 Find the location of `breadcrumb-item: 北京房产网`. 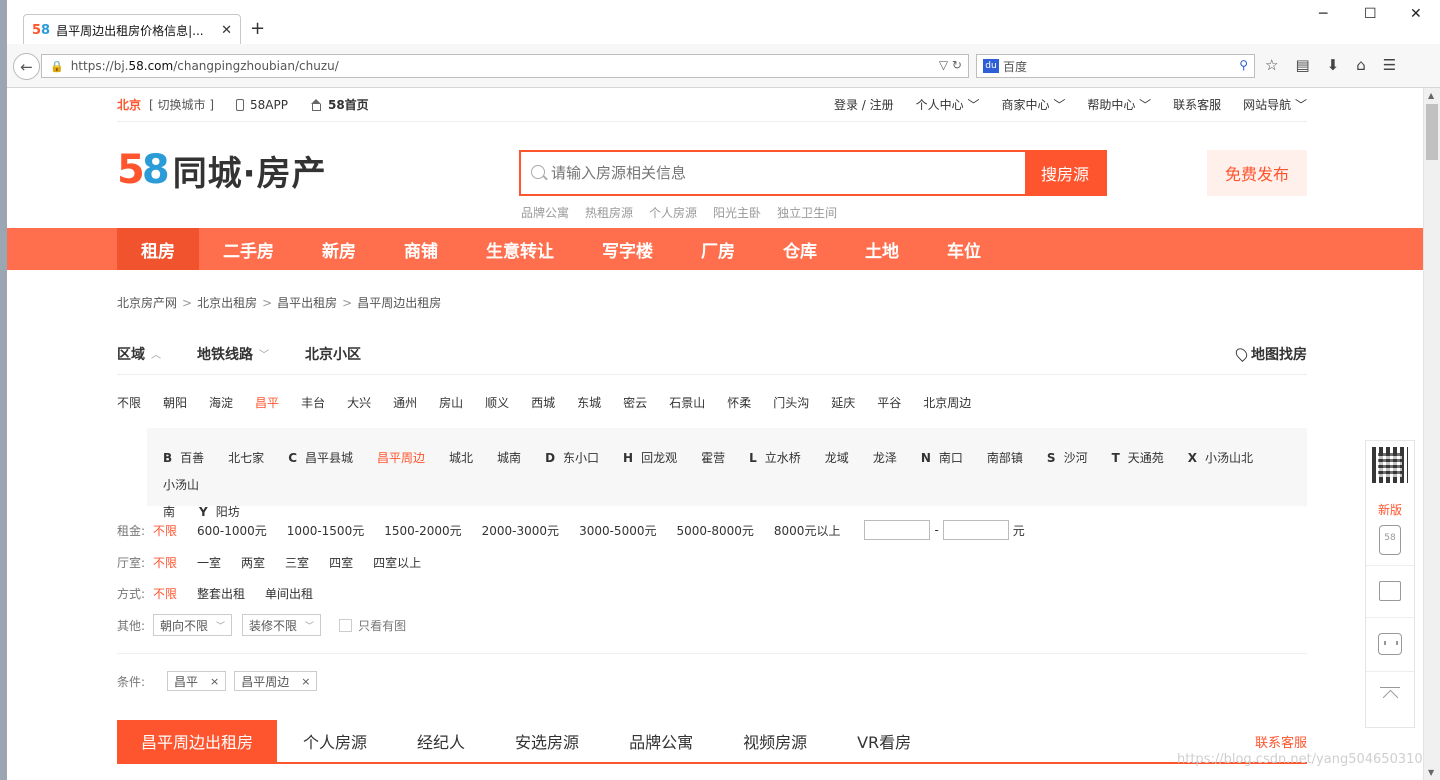

breadcrumb-item: 北京房产网 is located at coordinates (147, 303).